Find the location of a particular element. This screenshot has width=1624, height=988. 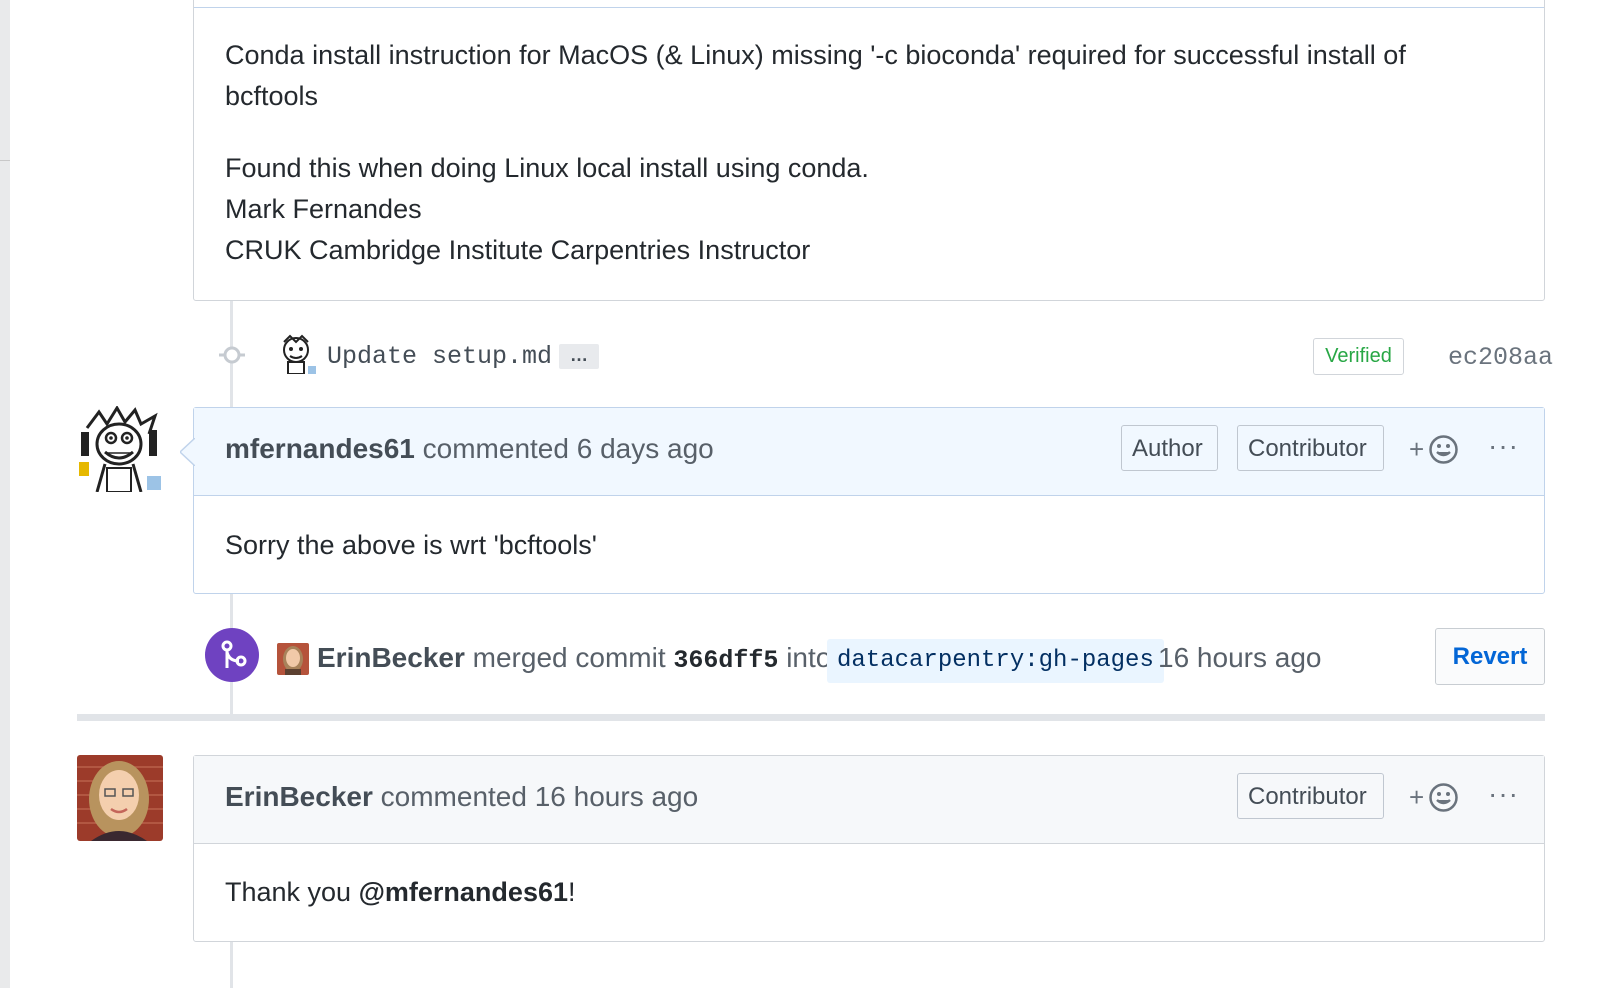

commit-sha-link: ec208aa is located at coordinates (1500, 357).